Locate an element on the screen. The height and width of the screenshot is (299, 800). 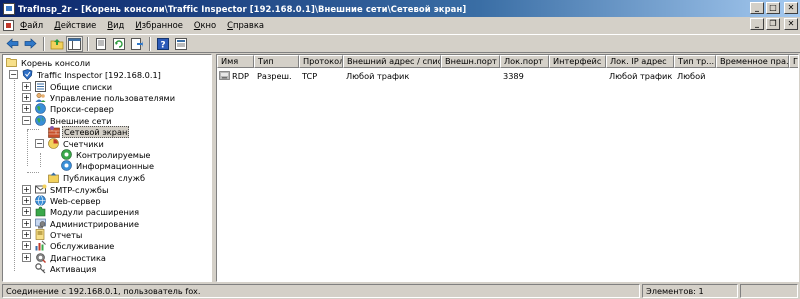
maximize-button: □ is located at coordinates (773, 8).